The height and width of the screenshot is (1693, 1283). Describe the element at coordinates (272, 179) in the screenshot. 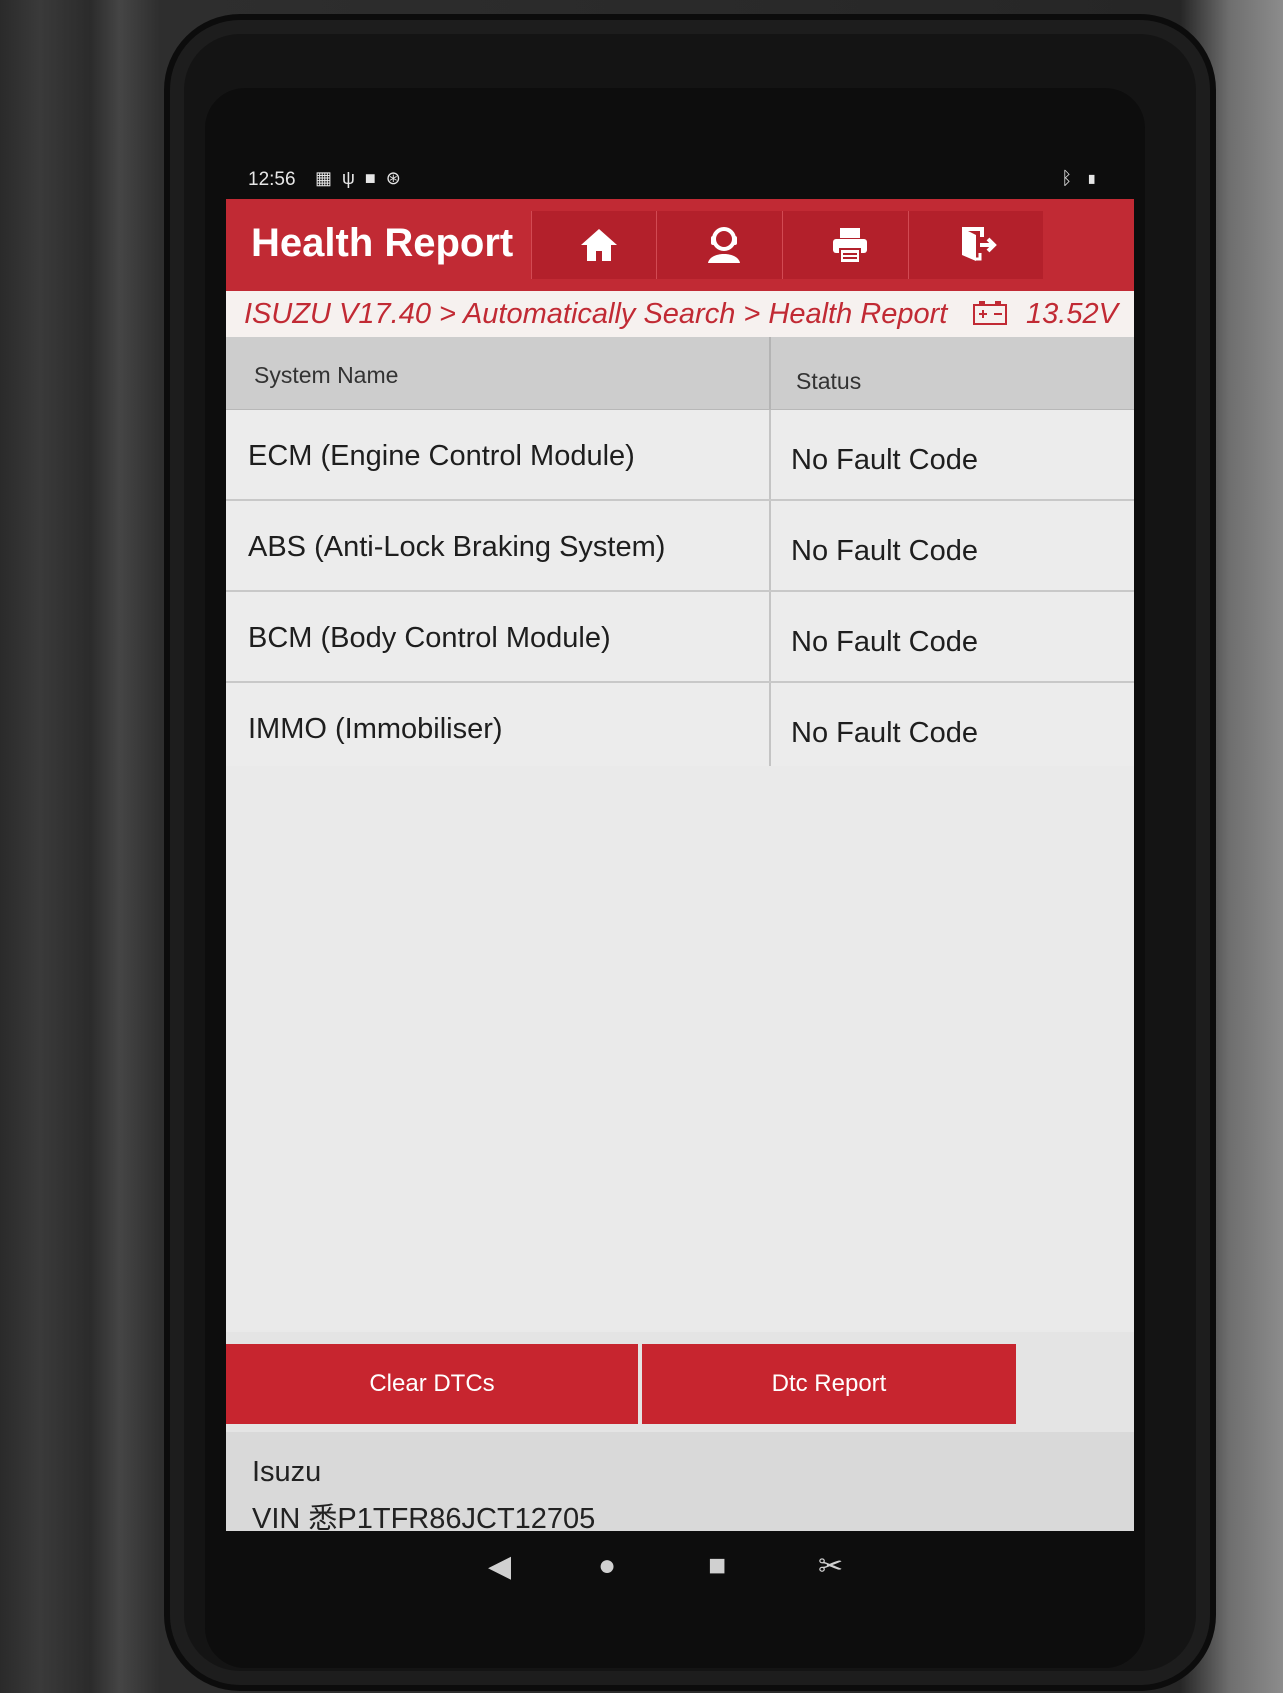

I see `status-time: 12:56` at that location.